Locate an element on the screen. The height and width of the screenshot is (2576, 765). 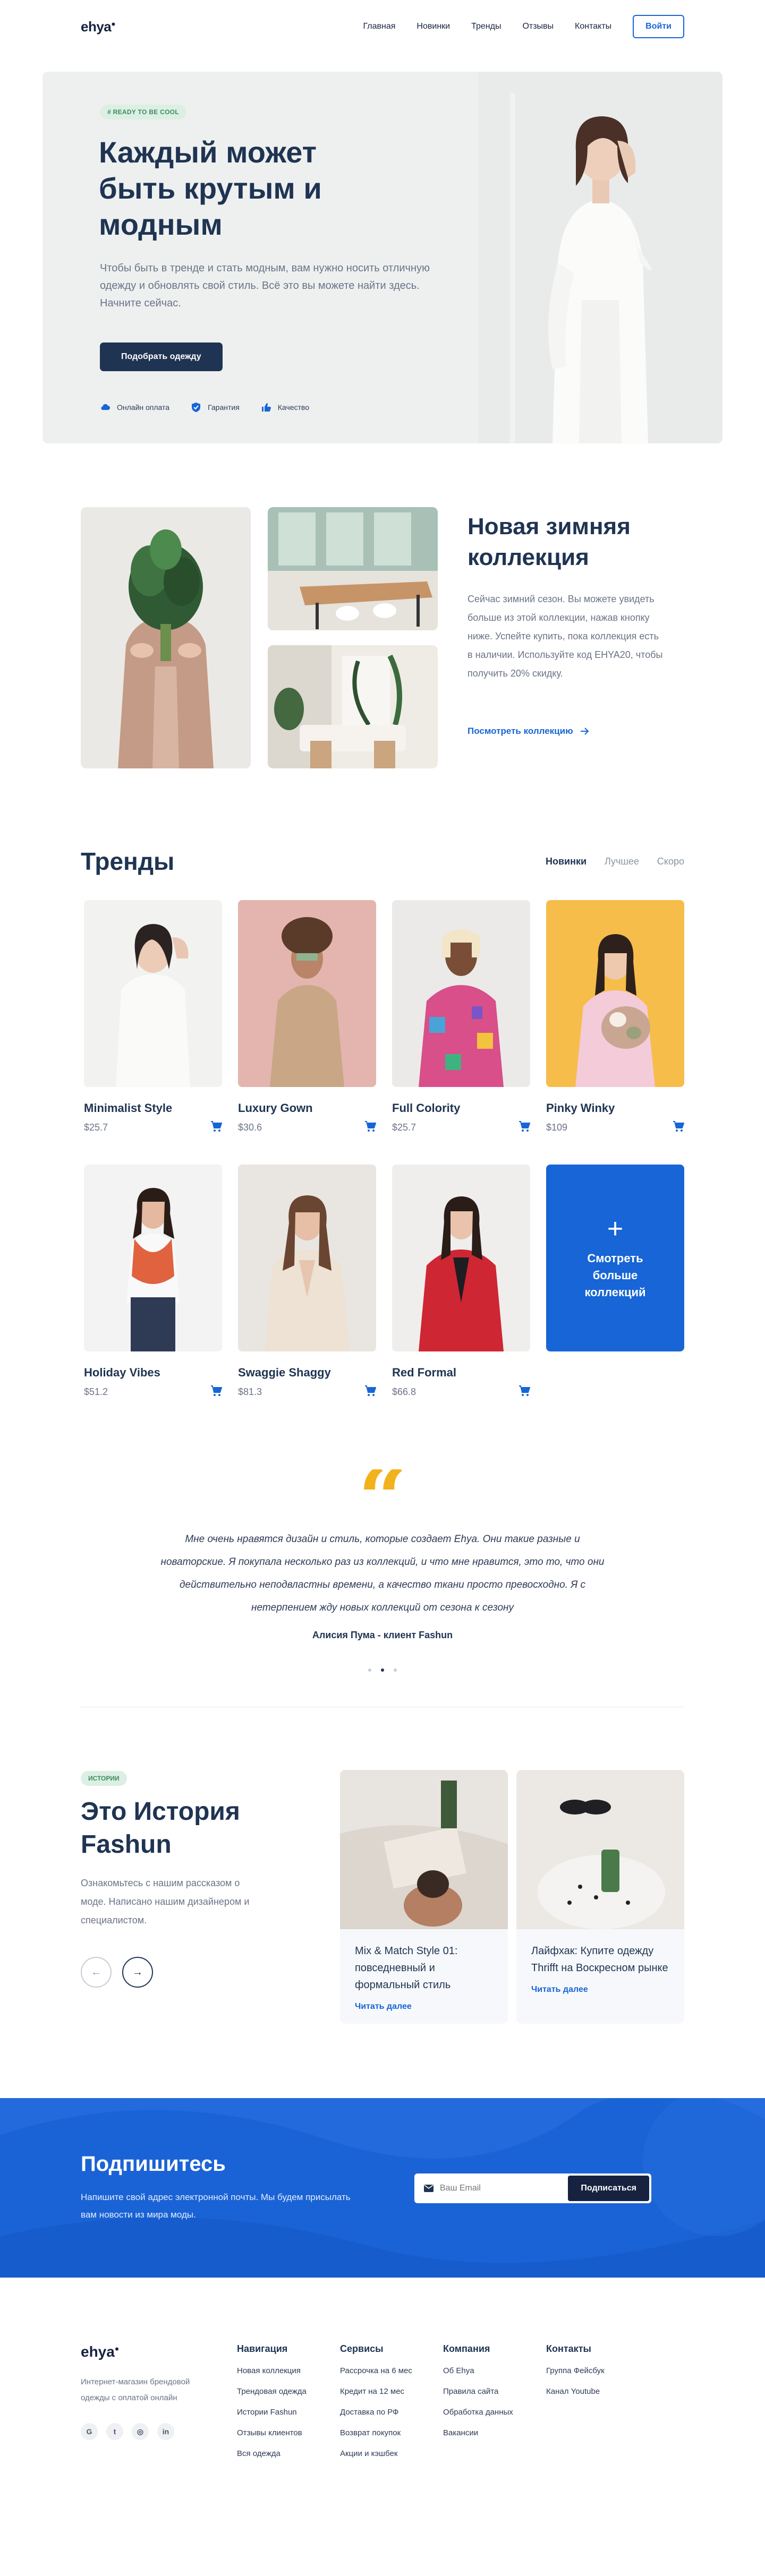
product-row: $81.3 is located at coordinates (307, 1392).